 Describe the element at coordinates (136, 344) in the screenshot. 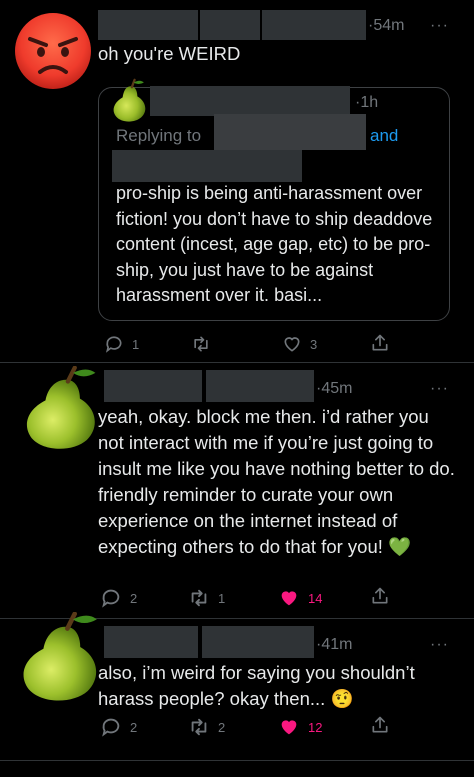

I see `reply-count: 1` at that location.